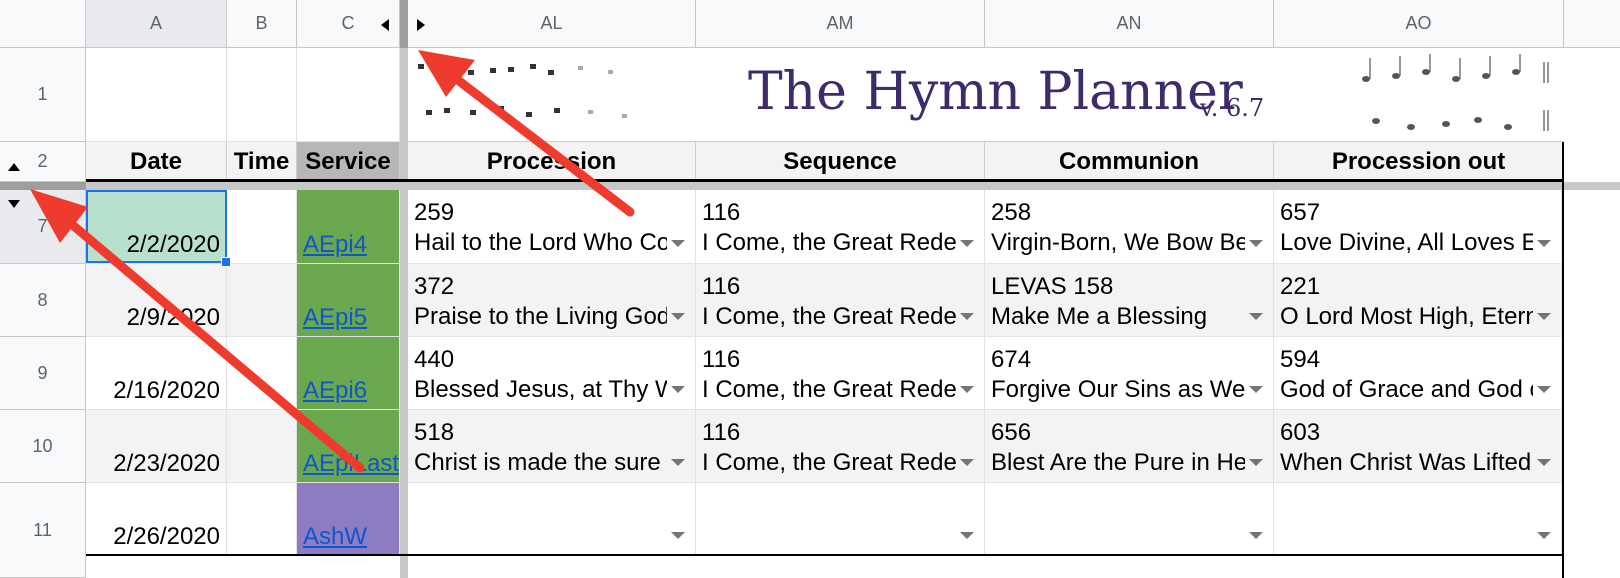  I want to click on hymn-number: 674, so click(1011, 359).